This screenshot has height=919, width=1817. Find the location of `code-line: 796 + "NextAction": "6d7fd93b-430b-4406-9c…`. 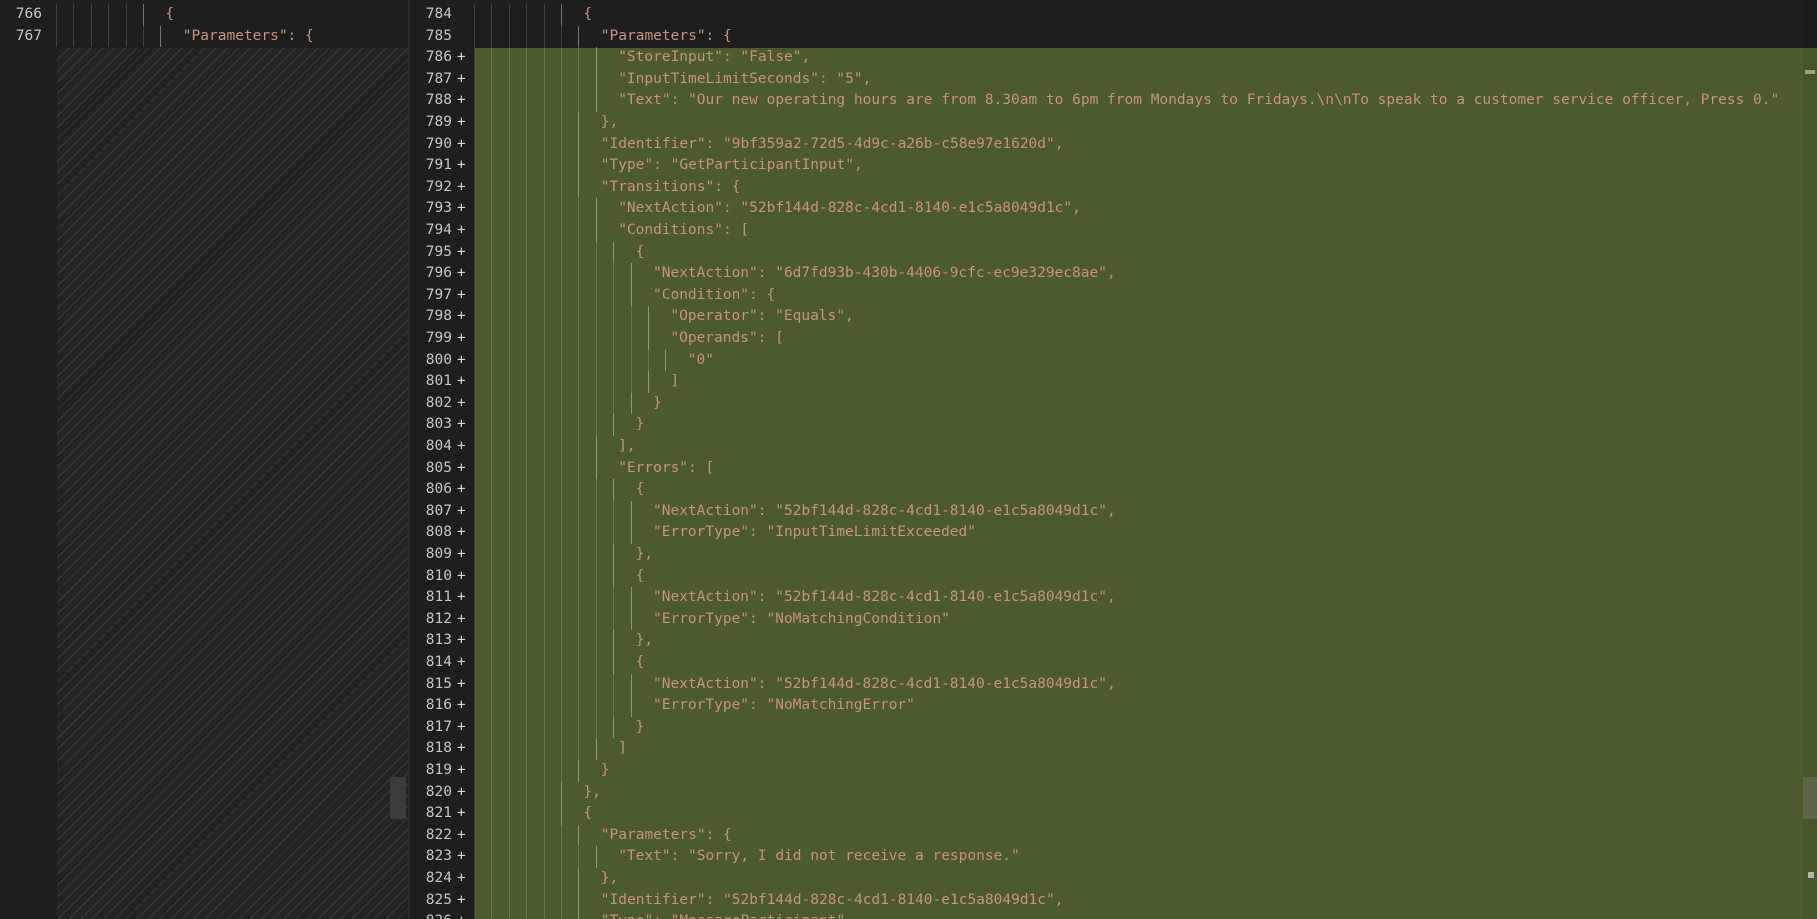

code-line: 796 + "NextAction": "6d7fd93b-430b-4406-9c… is located at coordinates (1106, 274).